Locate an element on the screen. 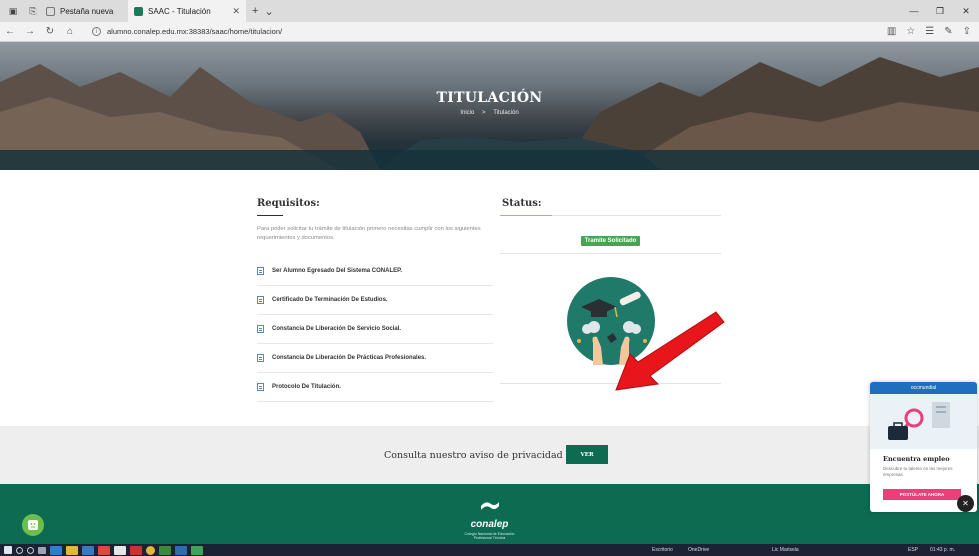 The width and height of the screenshot is (979, 556). list-item: Certificado De Terminación De Estudios. is located at coordinates (375, 300).